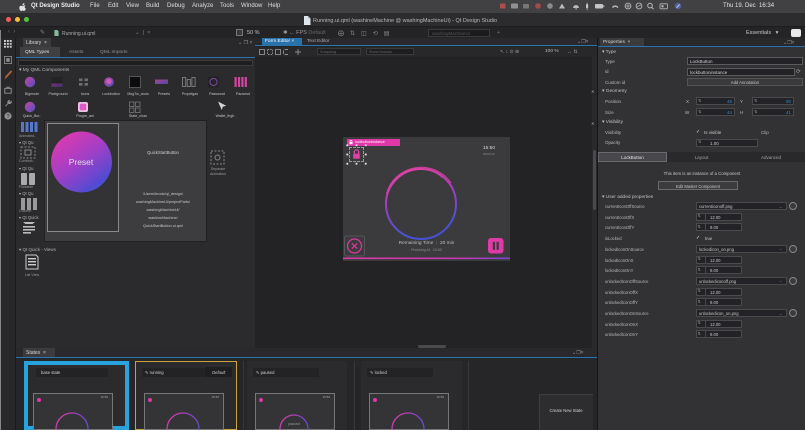 This screenshot has width=805, height=430. Describe the element at coordinates (294, 424) in the screenshot. I see `svg-text: paused` at that location.